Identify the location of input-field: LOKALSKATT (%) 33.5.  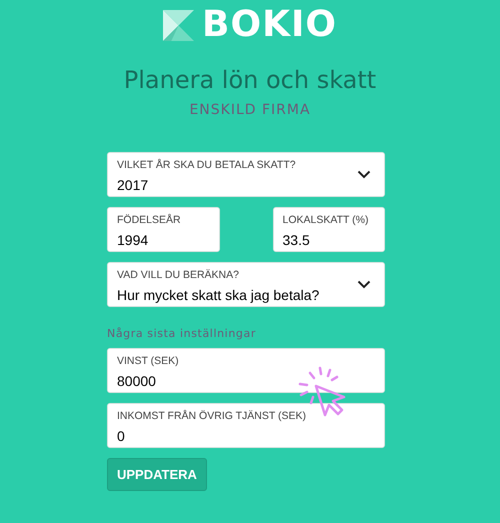
(328, 229).